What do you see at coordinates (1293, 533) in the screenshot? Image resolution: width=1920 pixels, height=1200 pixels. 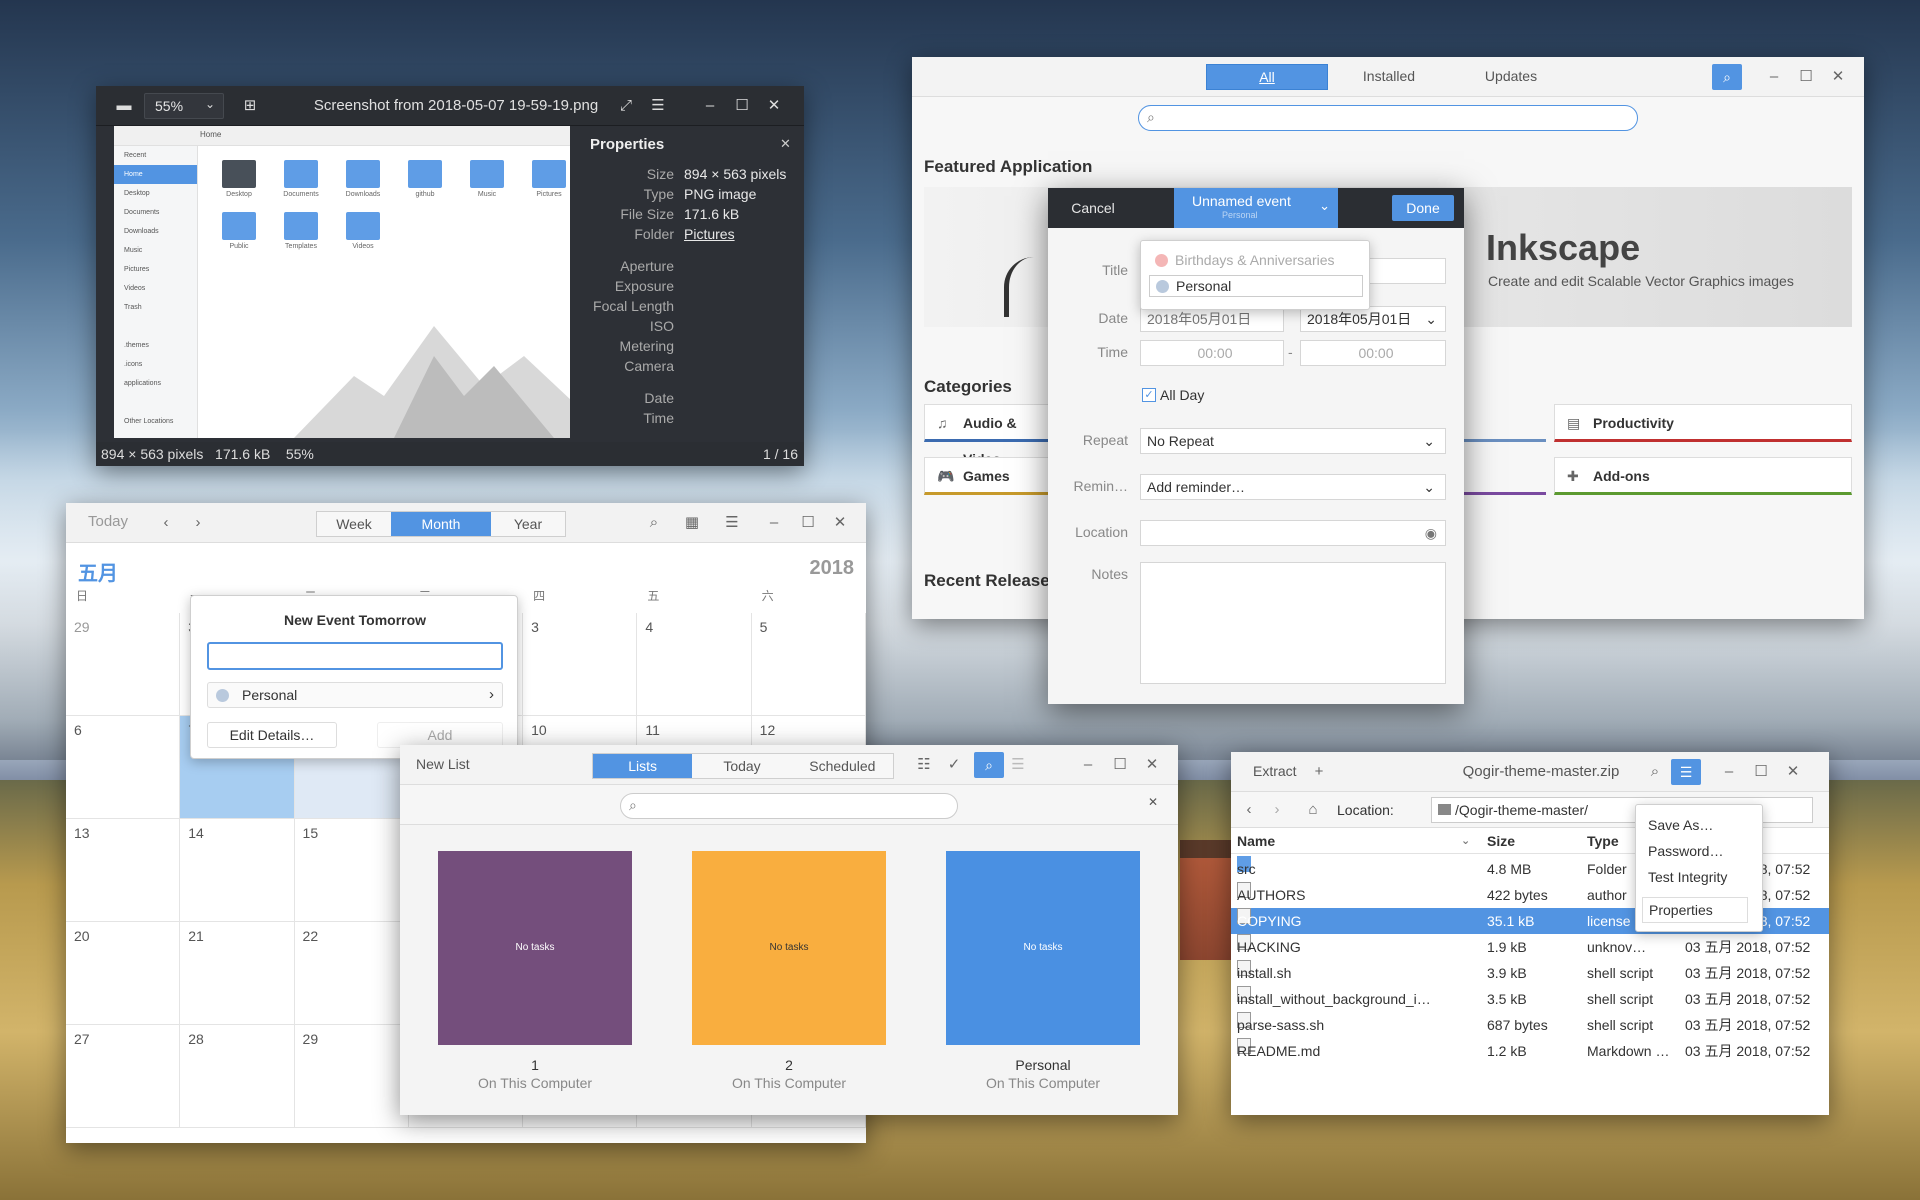 I see `location-input: ◉` at bounding box center [1293, 533].